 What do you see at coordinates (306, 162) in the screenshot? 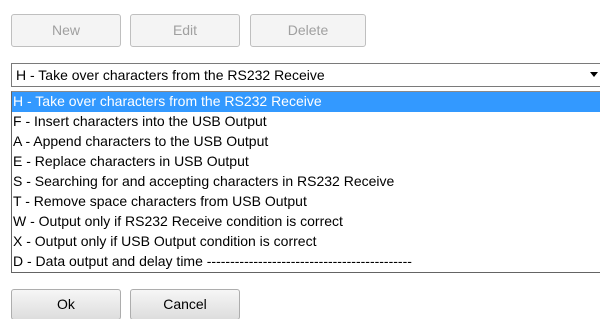
I see `dropdown-option-e: E - Replace characters in USB Output` at bounding box center [306, 162].